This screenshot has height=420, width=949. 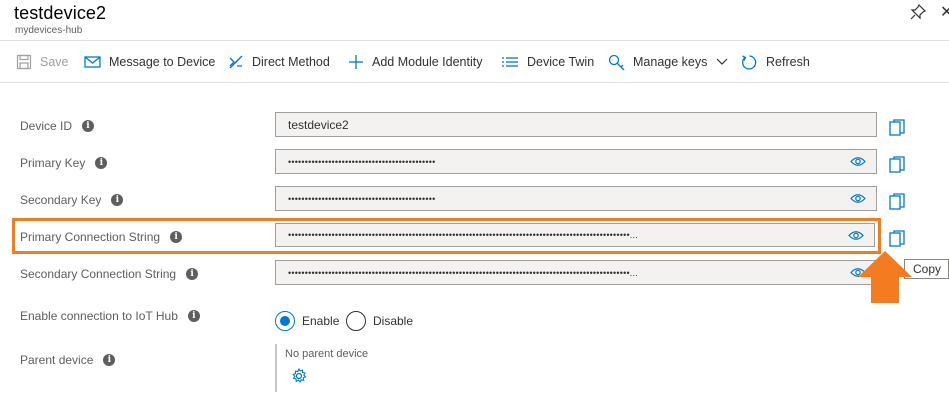 What do you see at coordinates (92, 62) in the screenshot?
I see `mail-icon` at bounding box center [92, 62].